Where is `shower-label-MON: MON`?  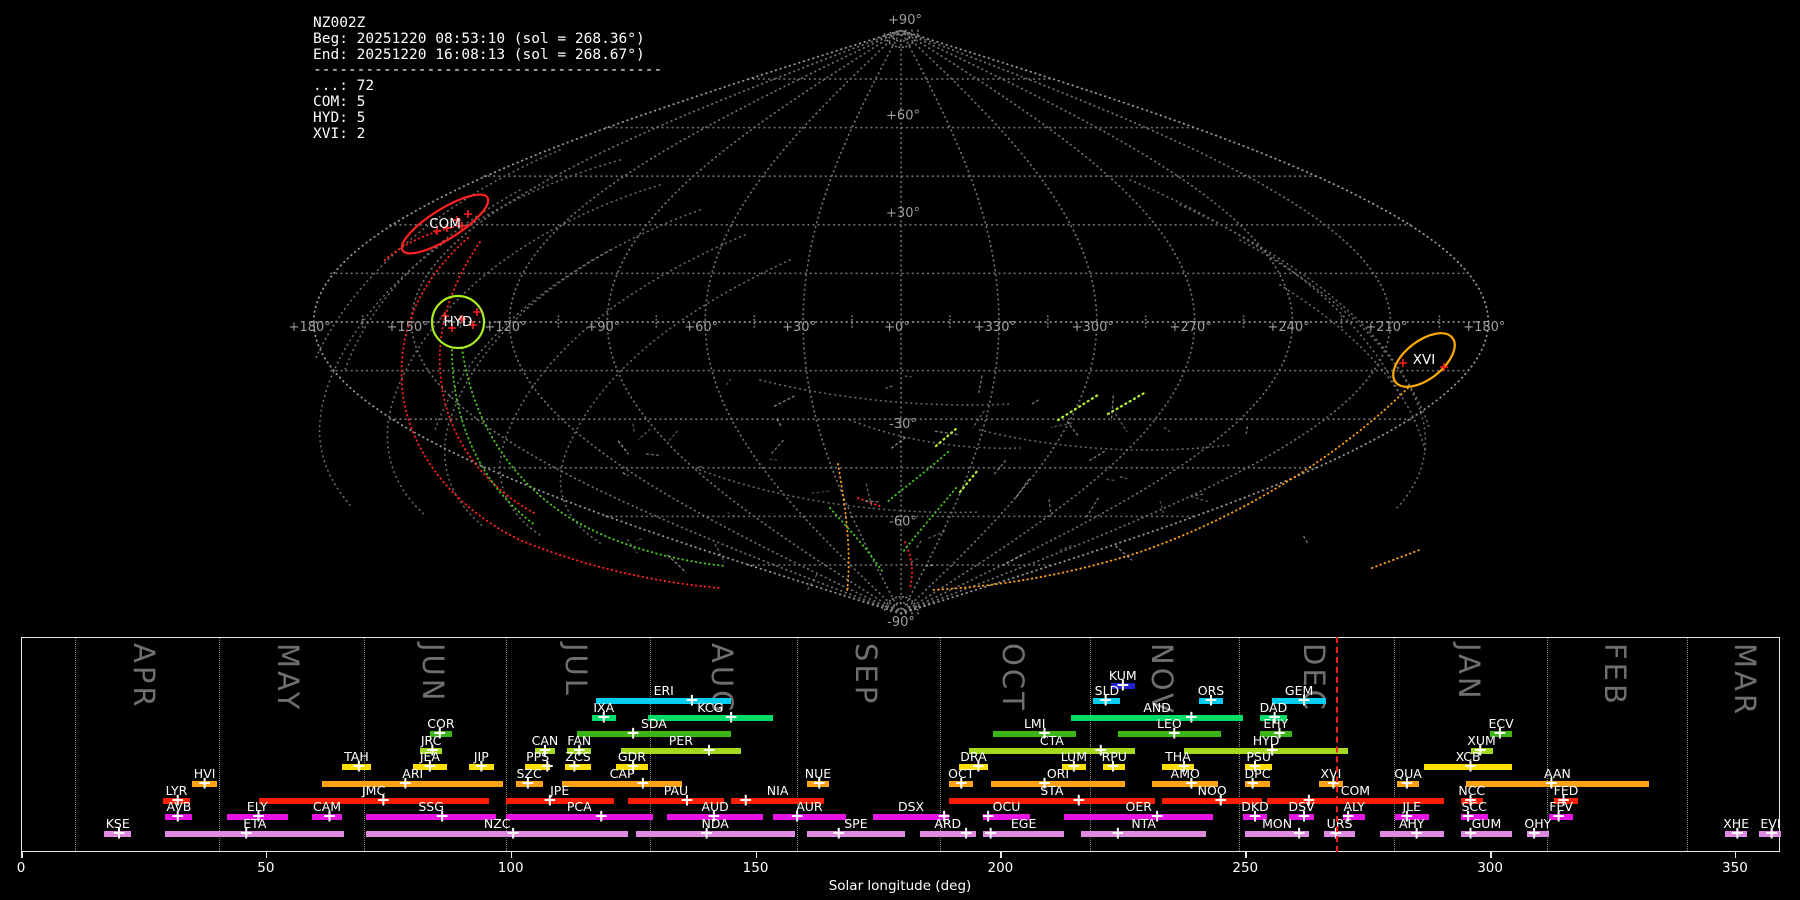 shower-label-MON: MON is located at coordinates (1277, 823).